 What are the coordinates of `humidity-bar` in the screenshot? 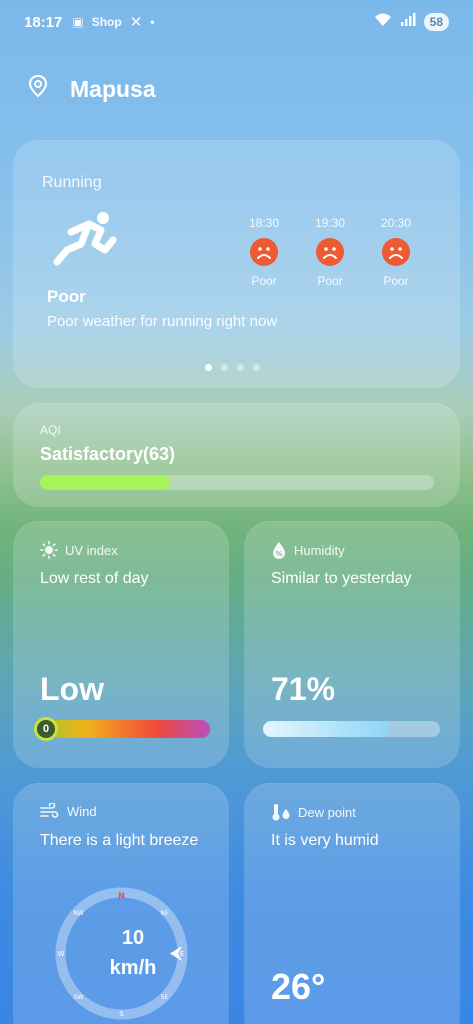 It's located at (351, 729).